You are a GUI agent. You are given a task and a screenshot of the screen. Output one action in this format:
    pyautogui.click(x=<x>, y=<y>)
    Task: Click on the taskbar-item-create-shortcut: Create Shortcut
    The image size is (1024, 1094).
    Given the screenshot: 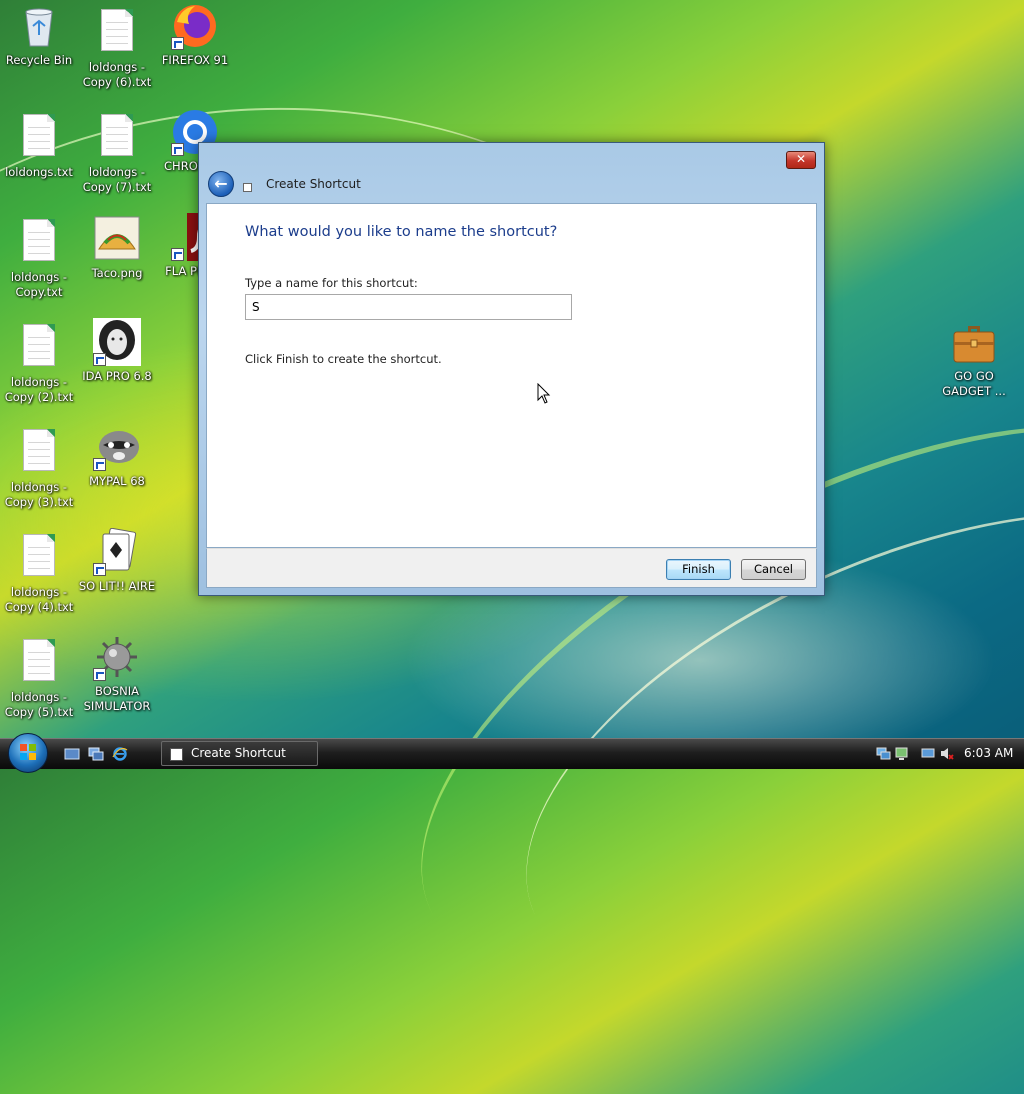 What is the action you would take?
    pyautogui.click(x=239, y=753)
    